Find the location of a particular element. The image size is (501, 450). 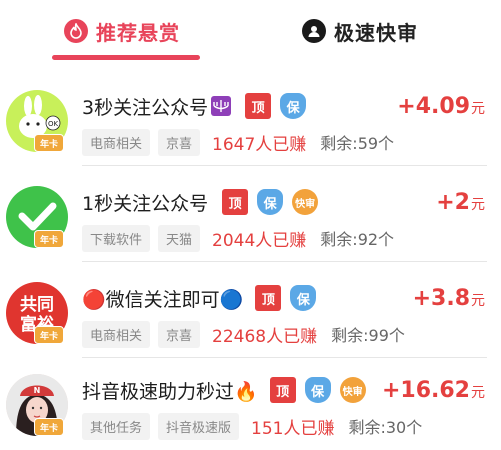

platform-tag: 抖音极速版 is located at coordinates (199, 426).